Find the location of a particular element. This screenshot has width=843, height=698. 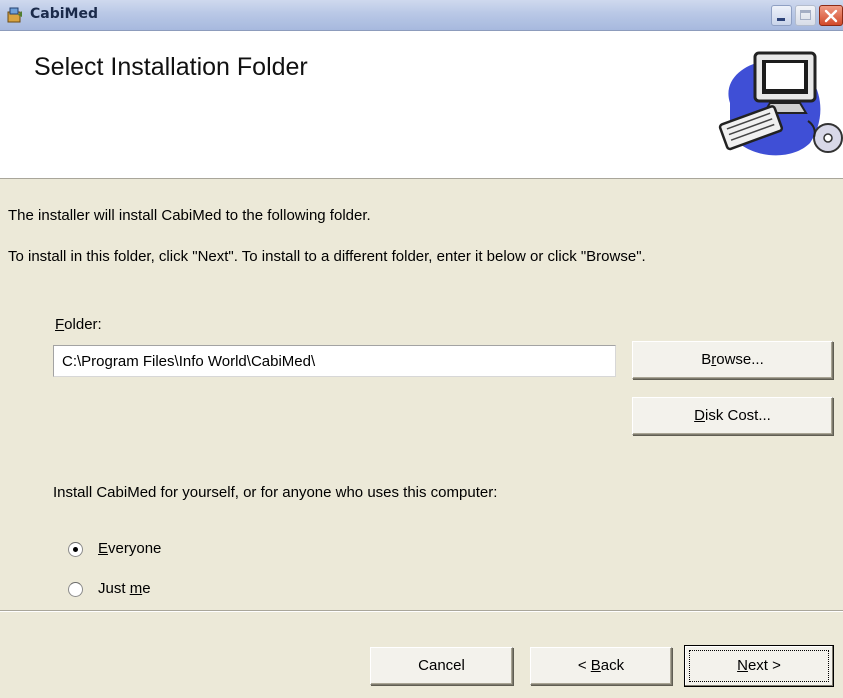

radio-label: Just me is located at coordinates (124, 588).